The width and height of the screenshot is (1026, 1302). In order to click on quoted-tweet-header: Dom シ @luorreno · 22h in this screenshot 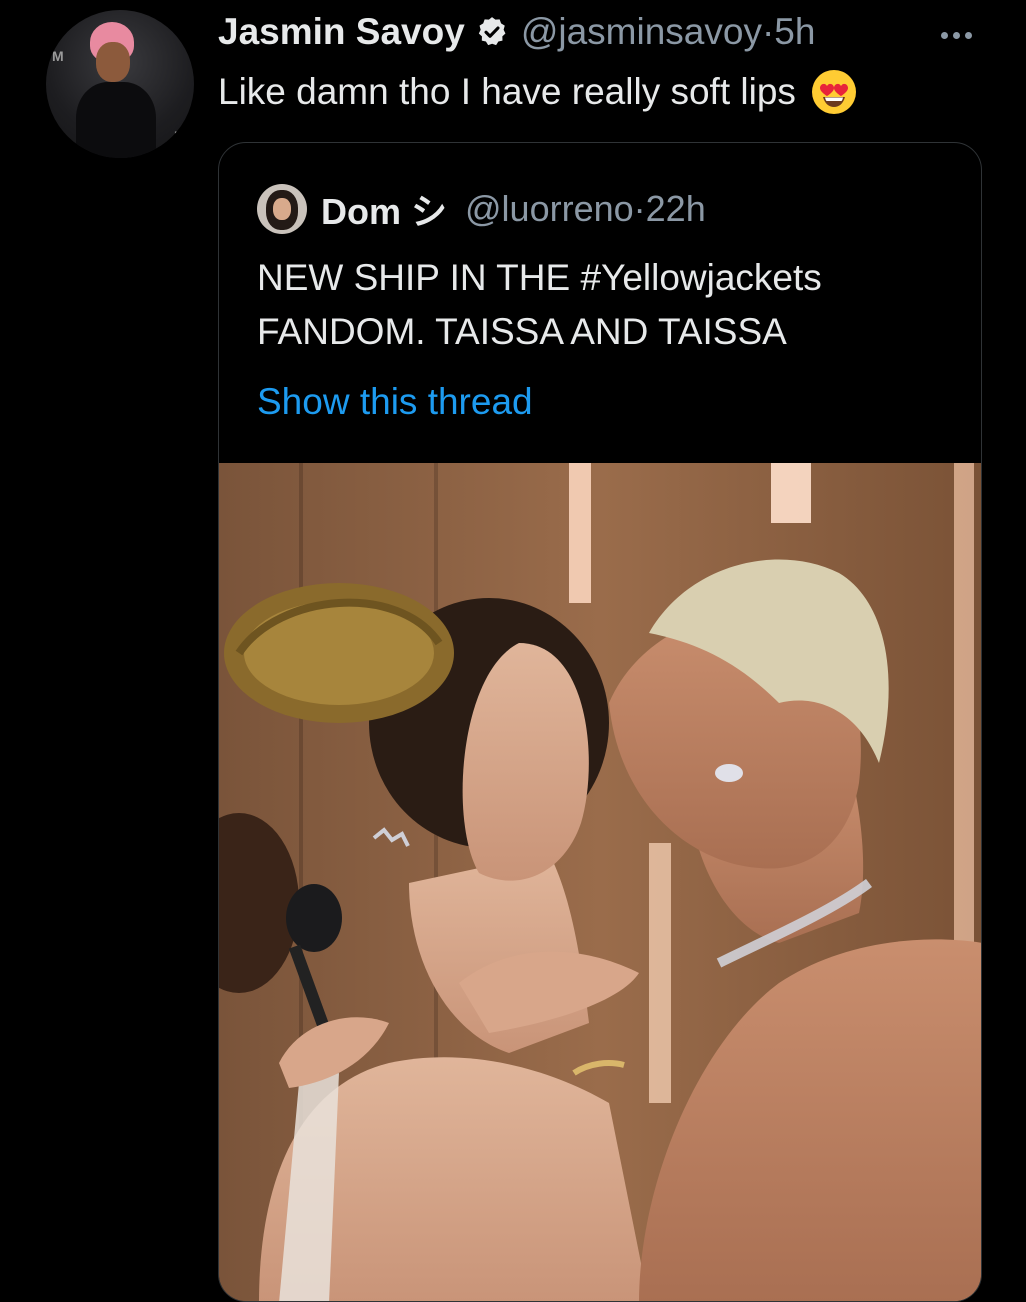, I will do `click(481, 209)`.